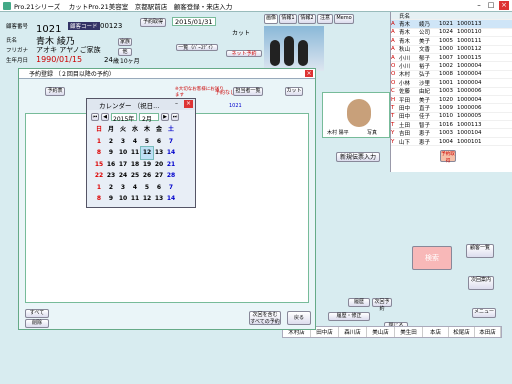  I want to click on calendar-day: 15, so click(99, 165).